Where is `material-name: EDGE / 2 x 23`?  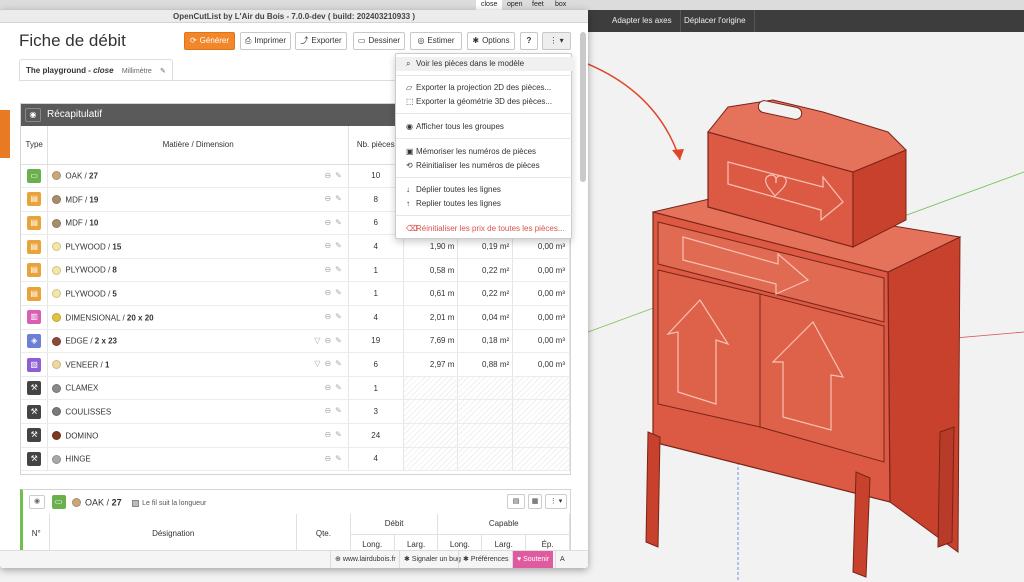
material-name: EDGE / 2 x 23 is located at coordinates (91, 341).